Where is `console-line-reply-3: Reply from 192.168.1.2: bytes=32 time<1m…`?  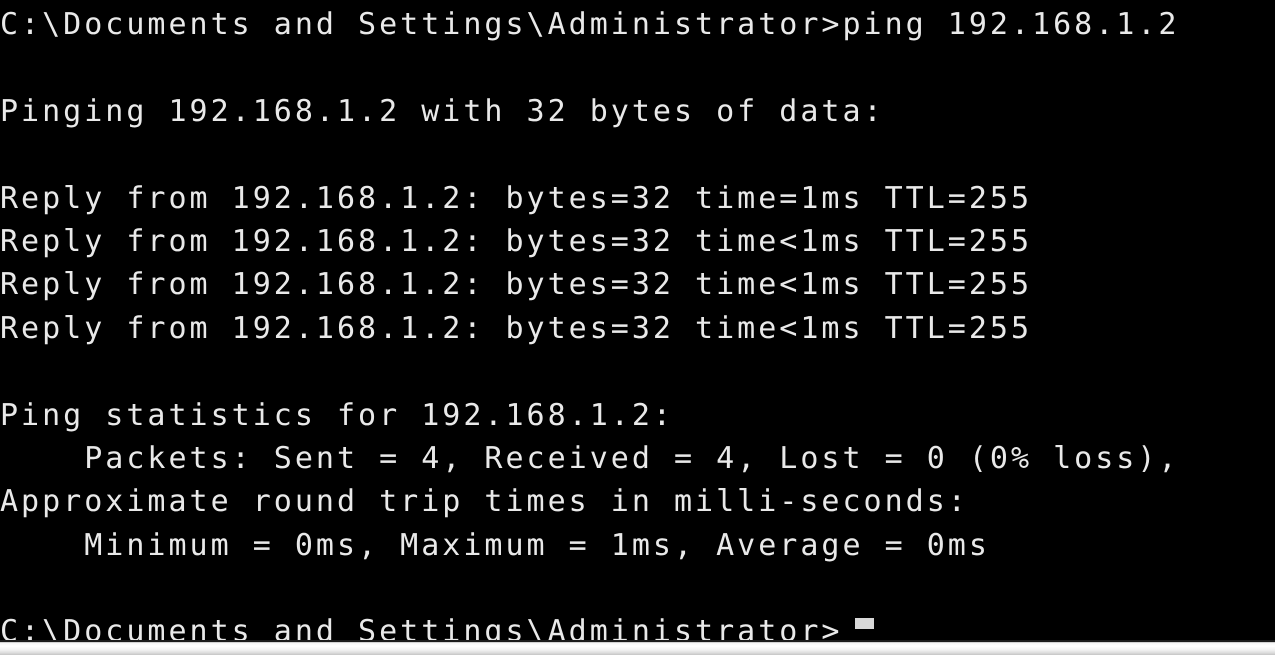 console-line-reply-3: Reply from 192.168.1.2: bytes=32 time<1m… is located at coordinates (516, 285).